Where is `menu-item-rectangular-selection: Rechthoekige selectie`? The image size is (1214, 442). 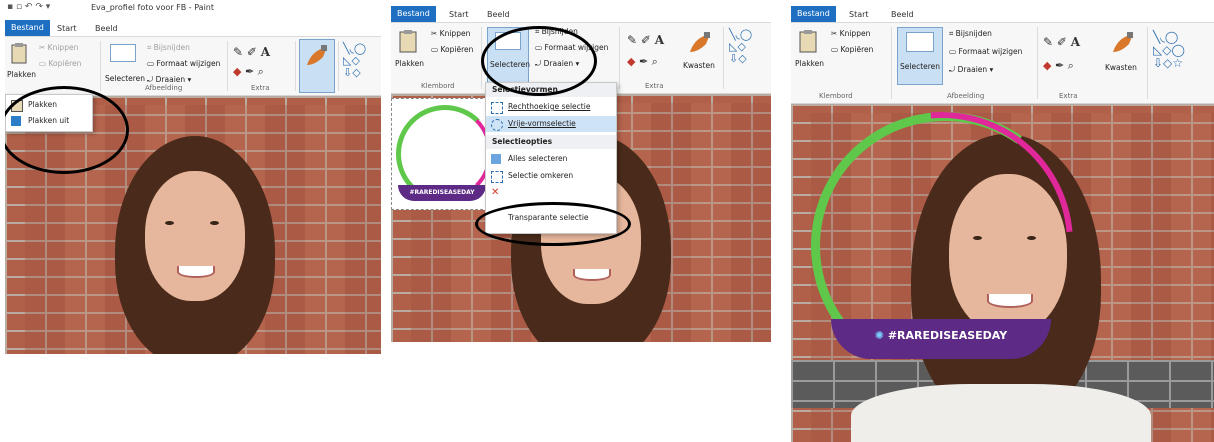
menu-item-rectangular-selection: Rechthoekige selectie is located at coordinates (551, 107).